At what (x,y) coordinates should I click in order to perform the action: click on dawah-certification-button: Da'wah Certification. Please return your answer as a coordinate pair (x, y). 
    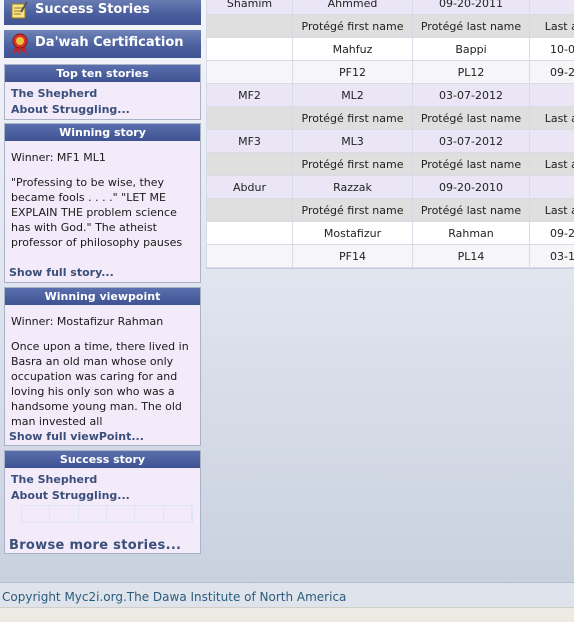
    Looking at the image, I should click on (102, 44).